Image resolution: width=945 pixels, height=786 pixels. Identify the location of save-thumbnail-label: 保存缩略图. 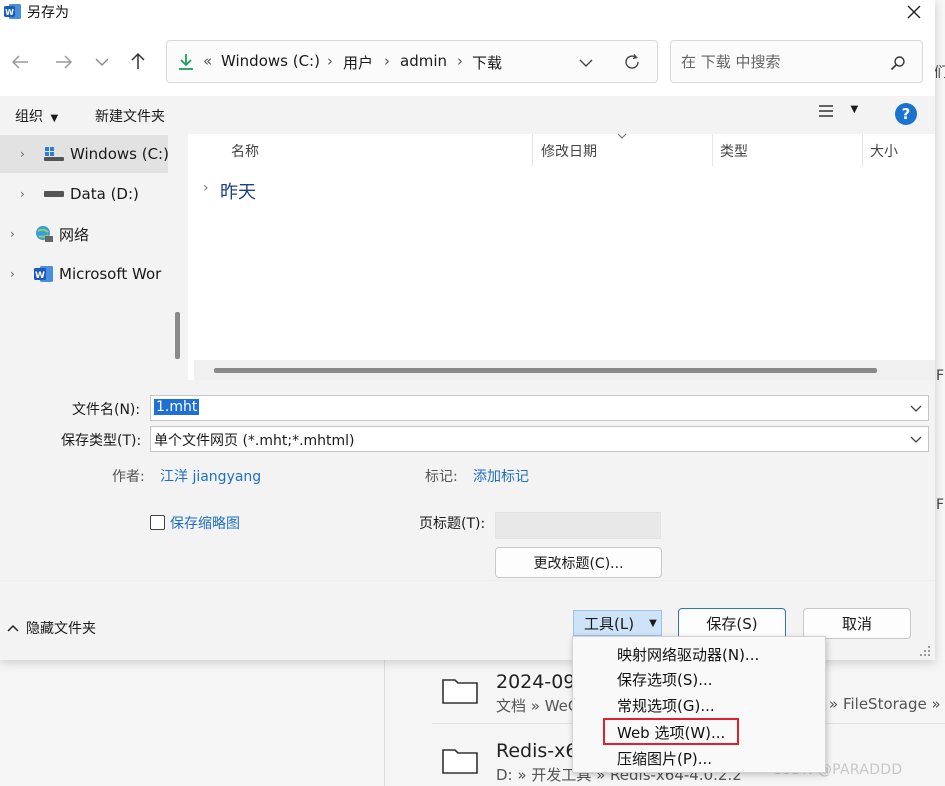
(205, 523).